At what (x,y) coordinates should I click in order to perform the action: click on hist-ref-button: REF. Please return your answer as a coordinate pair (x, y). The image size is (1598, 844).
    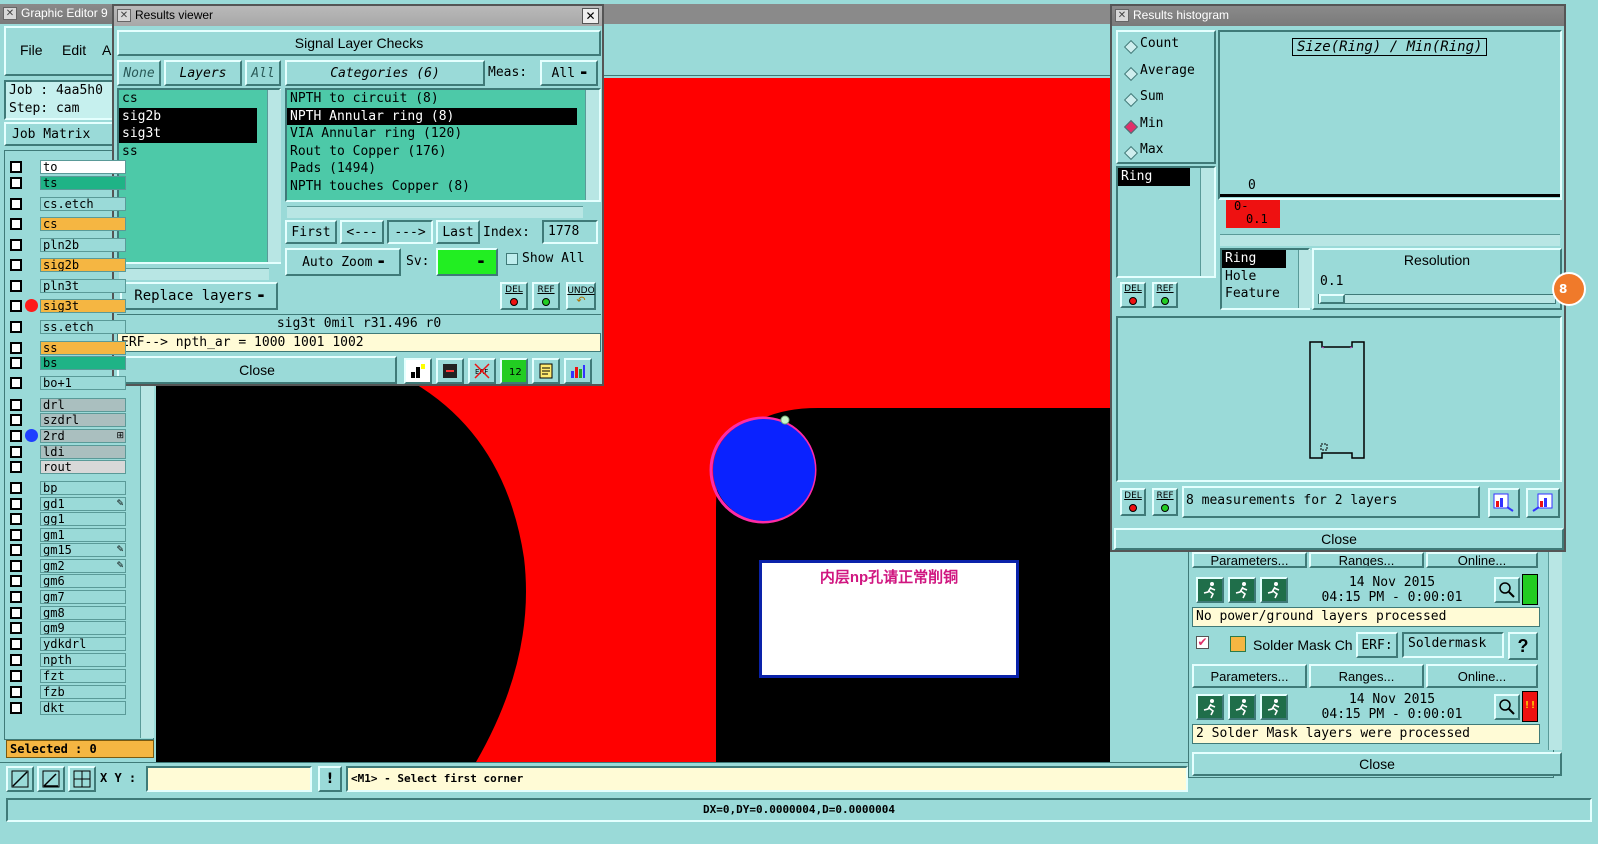
    Looking at the image, I should click on (1165, 295).